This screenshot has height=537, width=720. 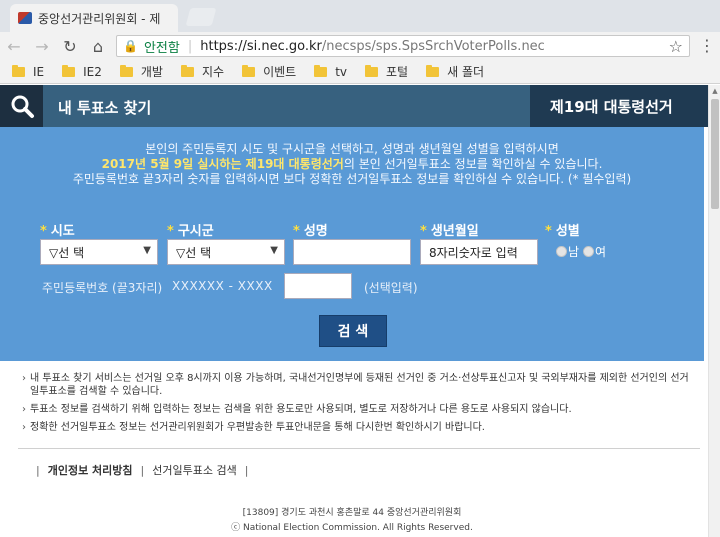 I want to click on back-arrow-icon: ←, so click(x=14, y=46).